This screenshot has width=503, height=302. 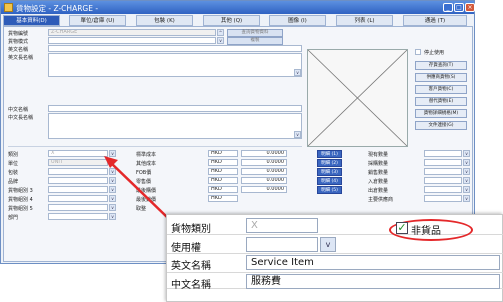 I want to click on non-goods-checkbox: ✓, so click(x=402, y=228).